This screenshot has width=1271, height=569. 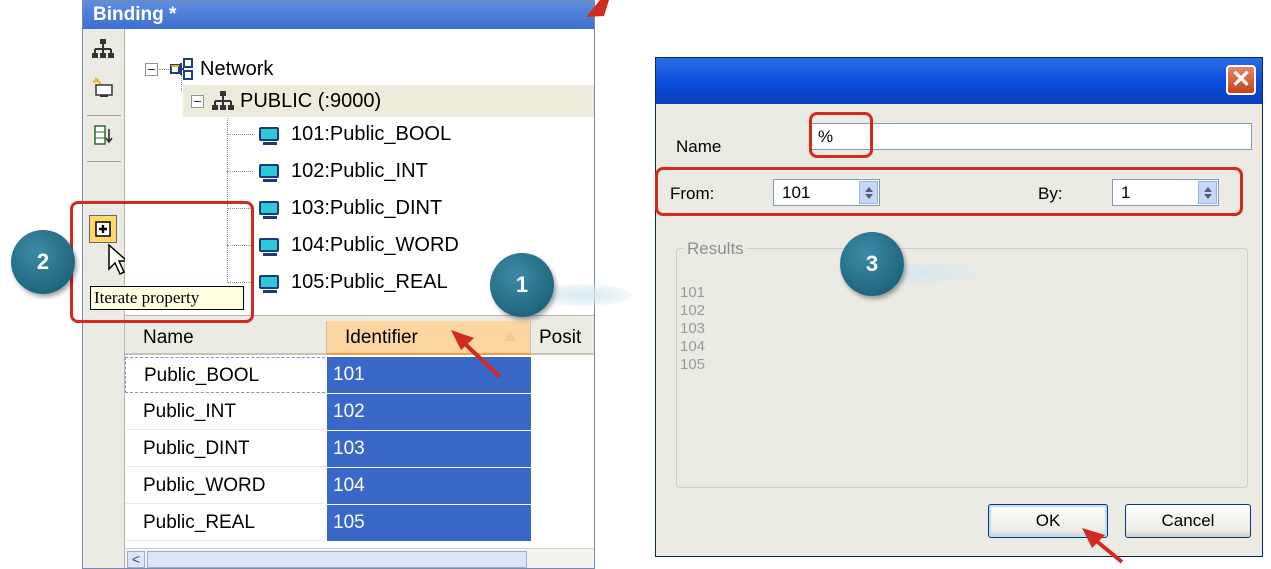 I want to click on table-row: Public_WORD 104, so click(x=359, y=486).